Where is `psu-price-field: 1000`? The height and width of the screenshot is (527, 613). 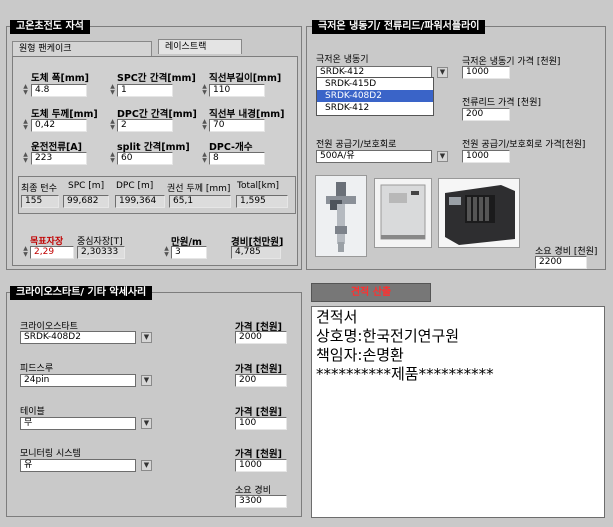
psu-price-field: 1000 is located at coordinates (486, 156).